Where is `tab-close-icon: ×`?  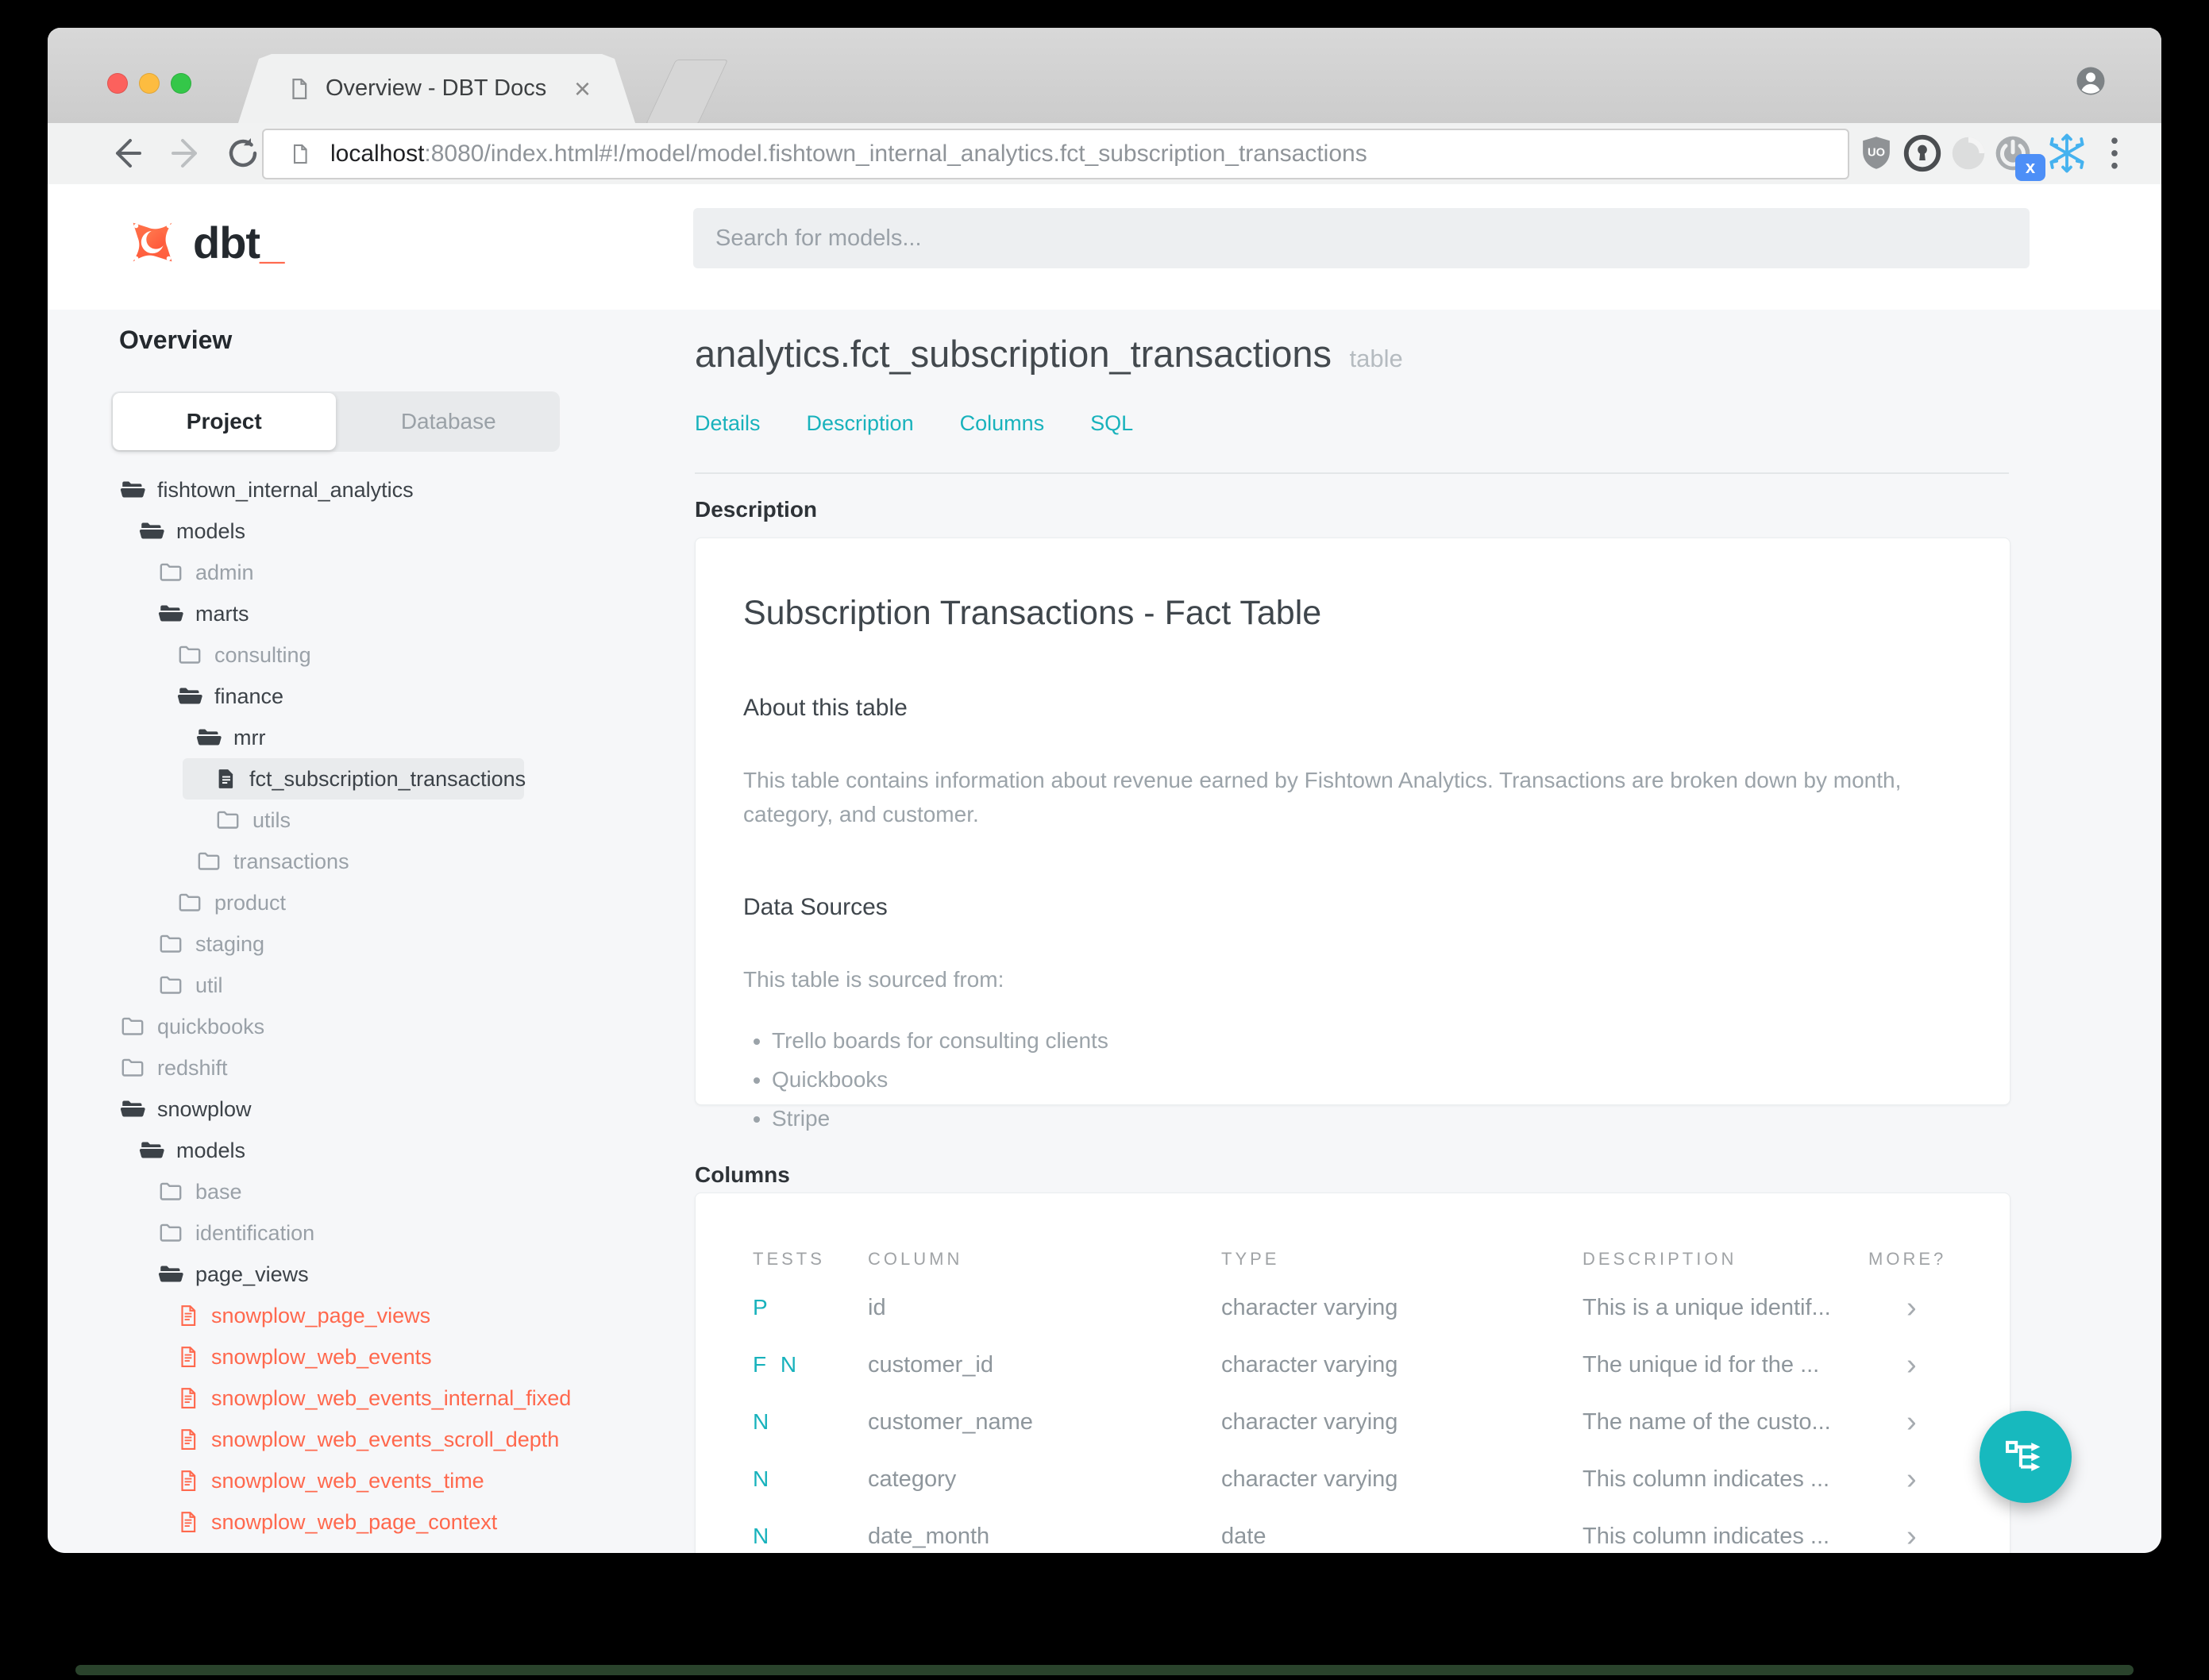
tab-close-icon: × is located at coordinates (583, 88).